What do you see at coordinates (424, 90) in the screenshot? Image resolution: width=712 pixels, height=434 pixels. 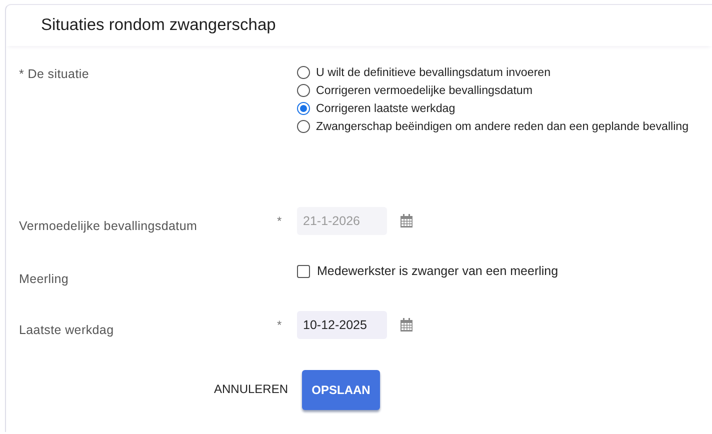 I see `radio-label: Corrigeren vermoedelijke bevallingsdatum` at bounding box center [424, 90].